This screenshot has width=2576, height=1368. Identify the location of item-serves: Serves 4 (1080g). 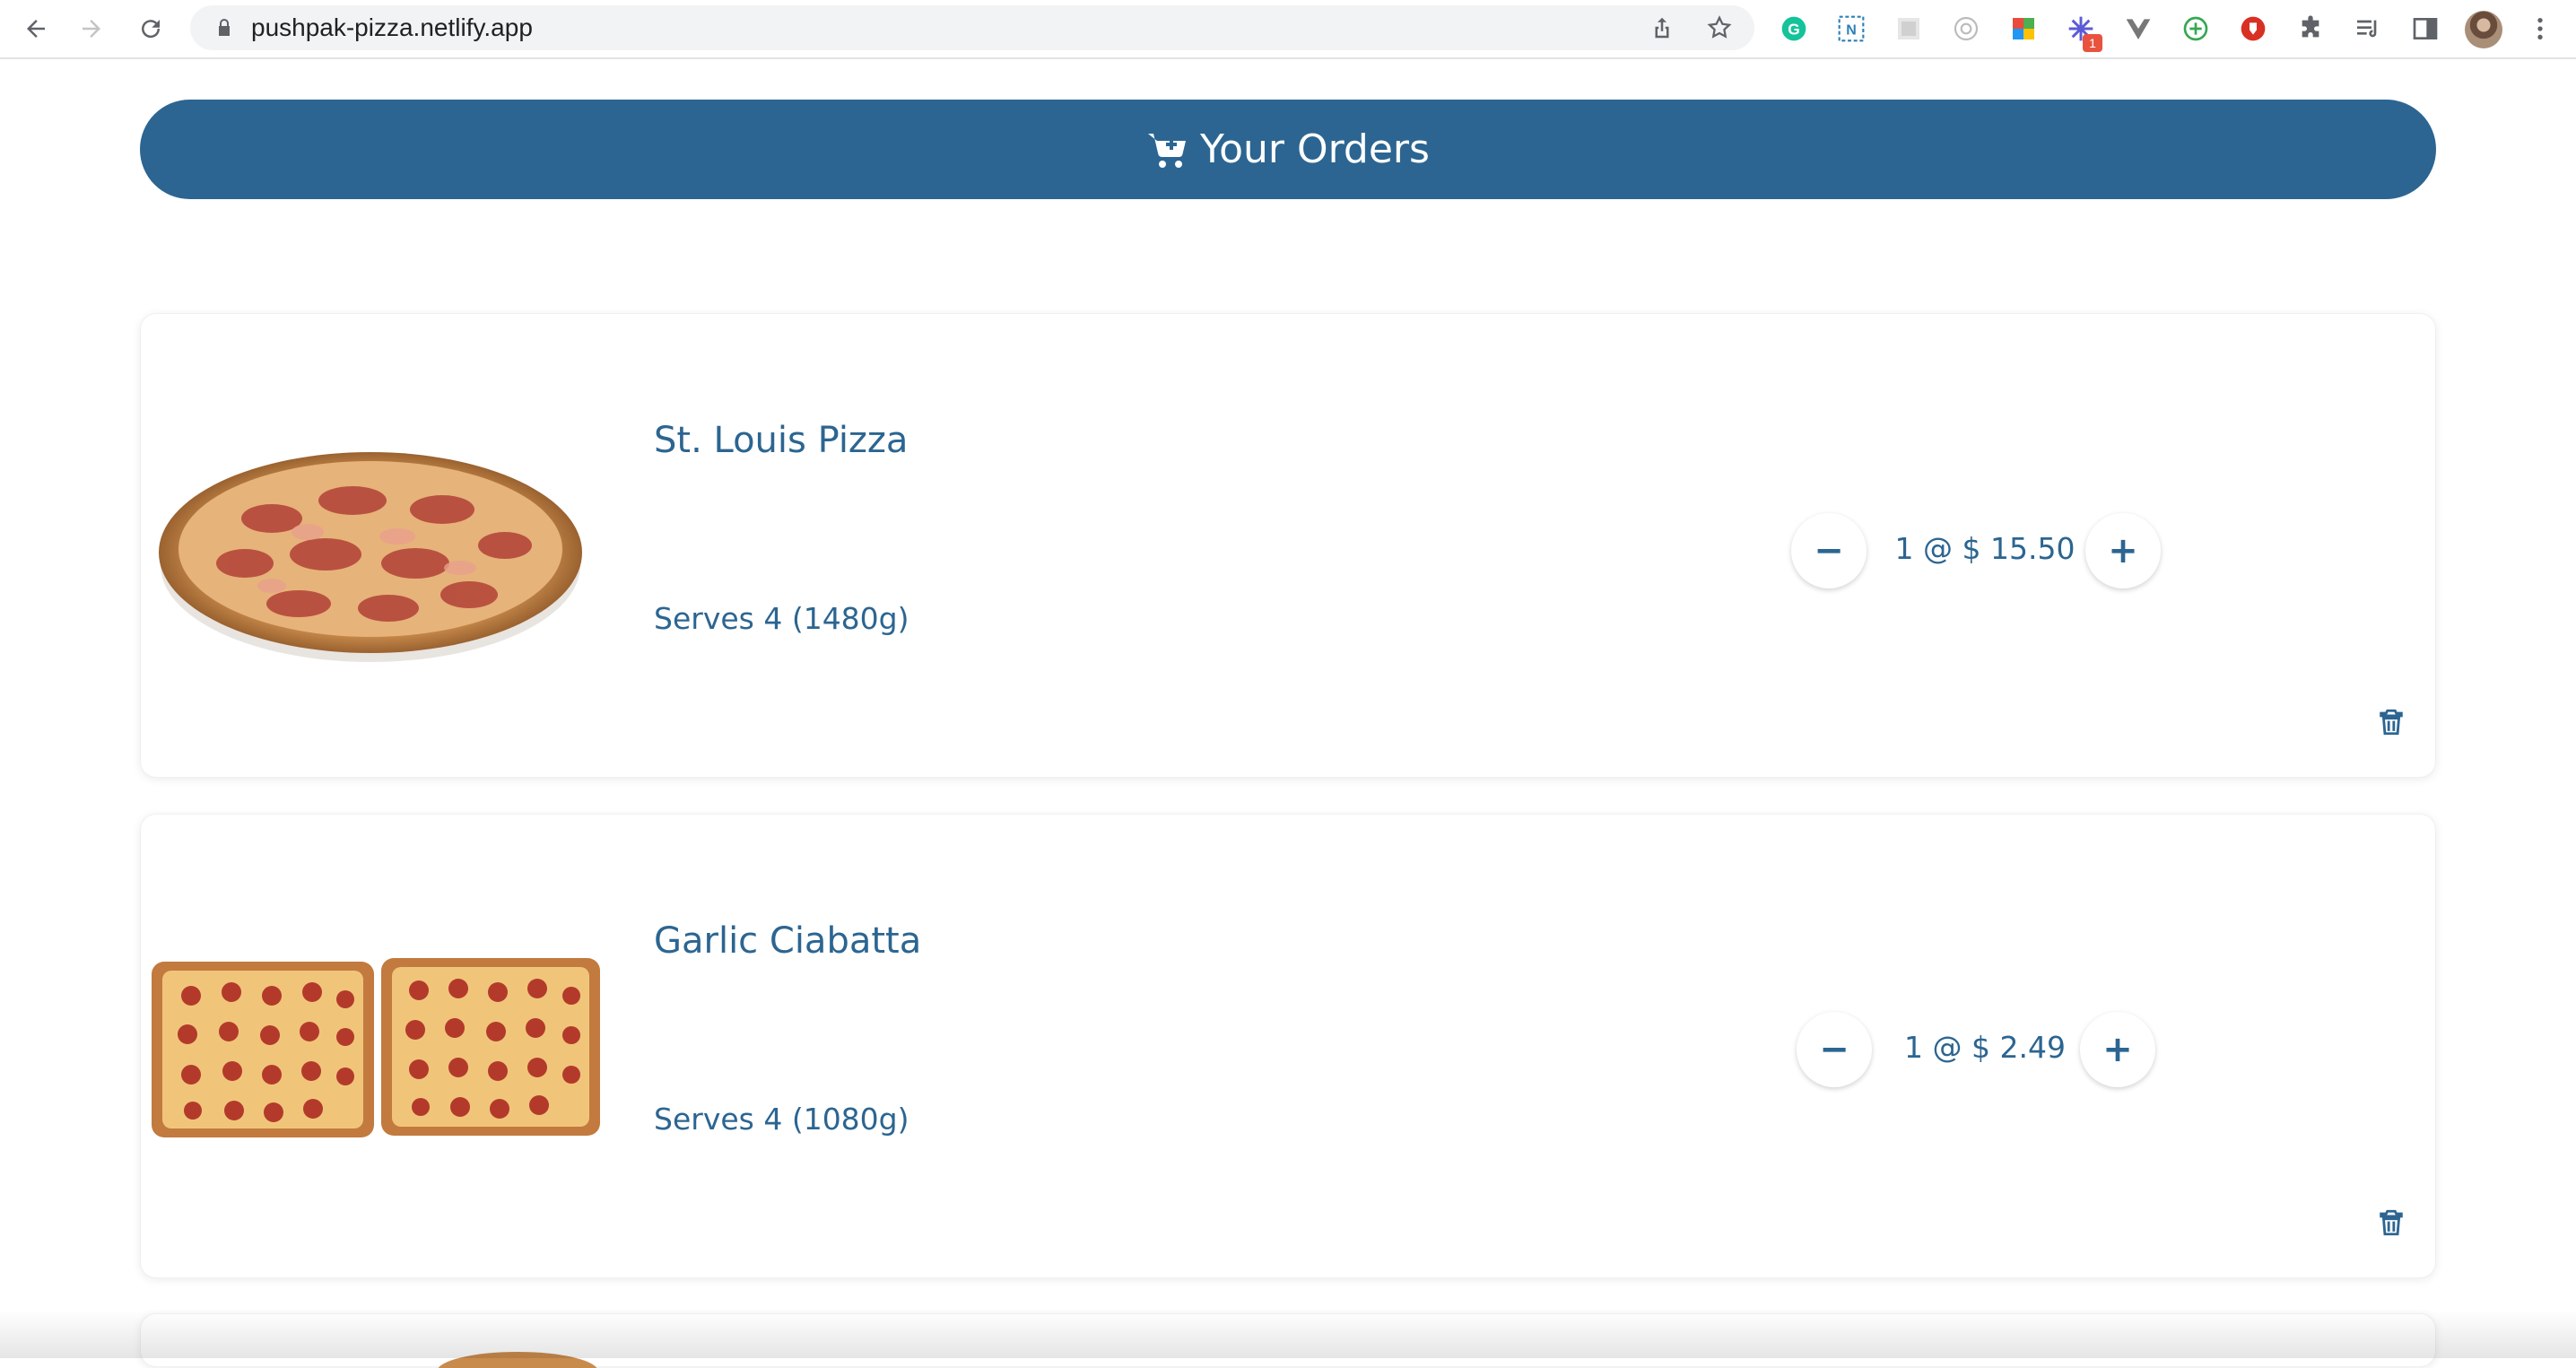
(781, 1119).